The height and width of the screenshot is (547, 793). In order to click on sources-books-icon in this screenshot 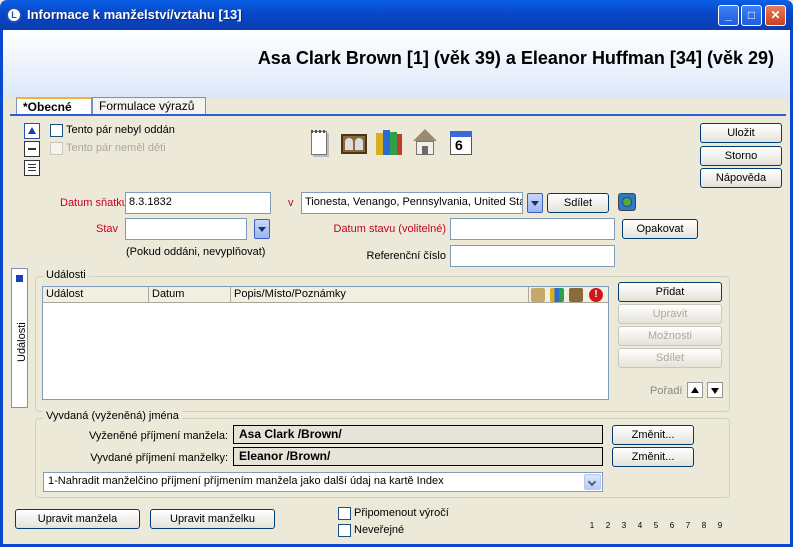, I will do `click(389, 142)`.